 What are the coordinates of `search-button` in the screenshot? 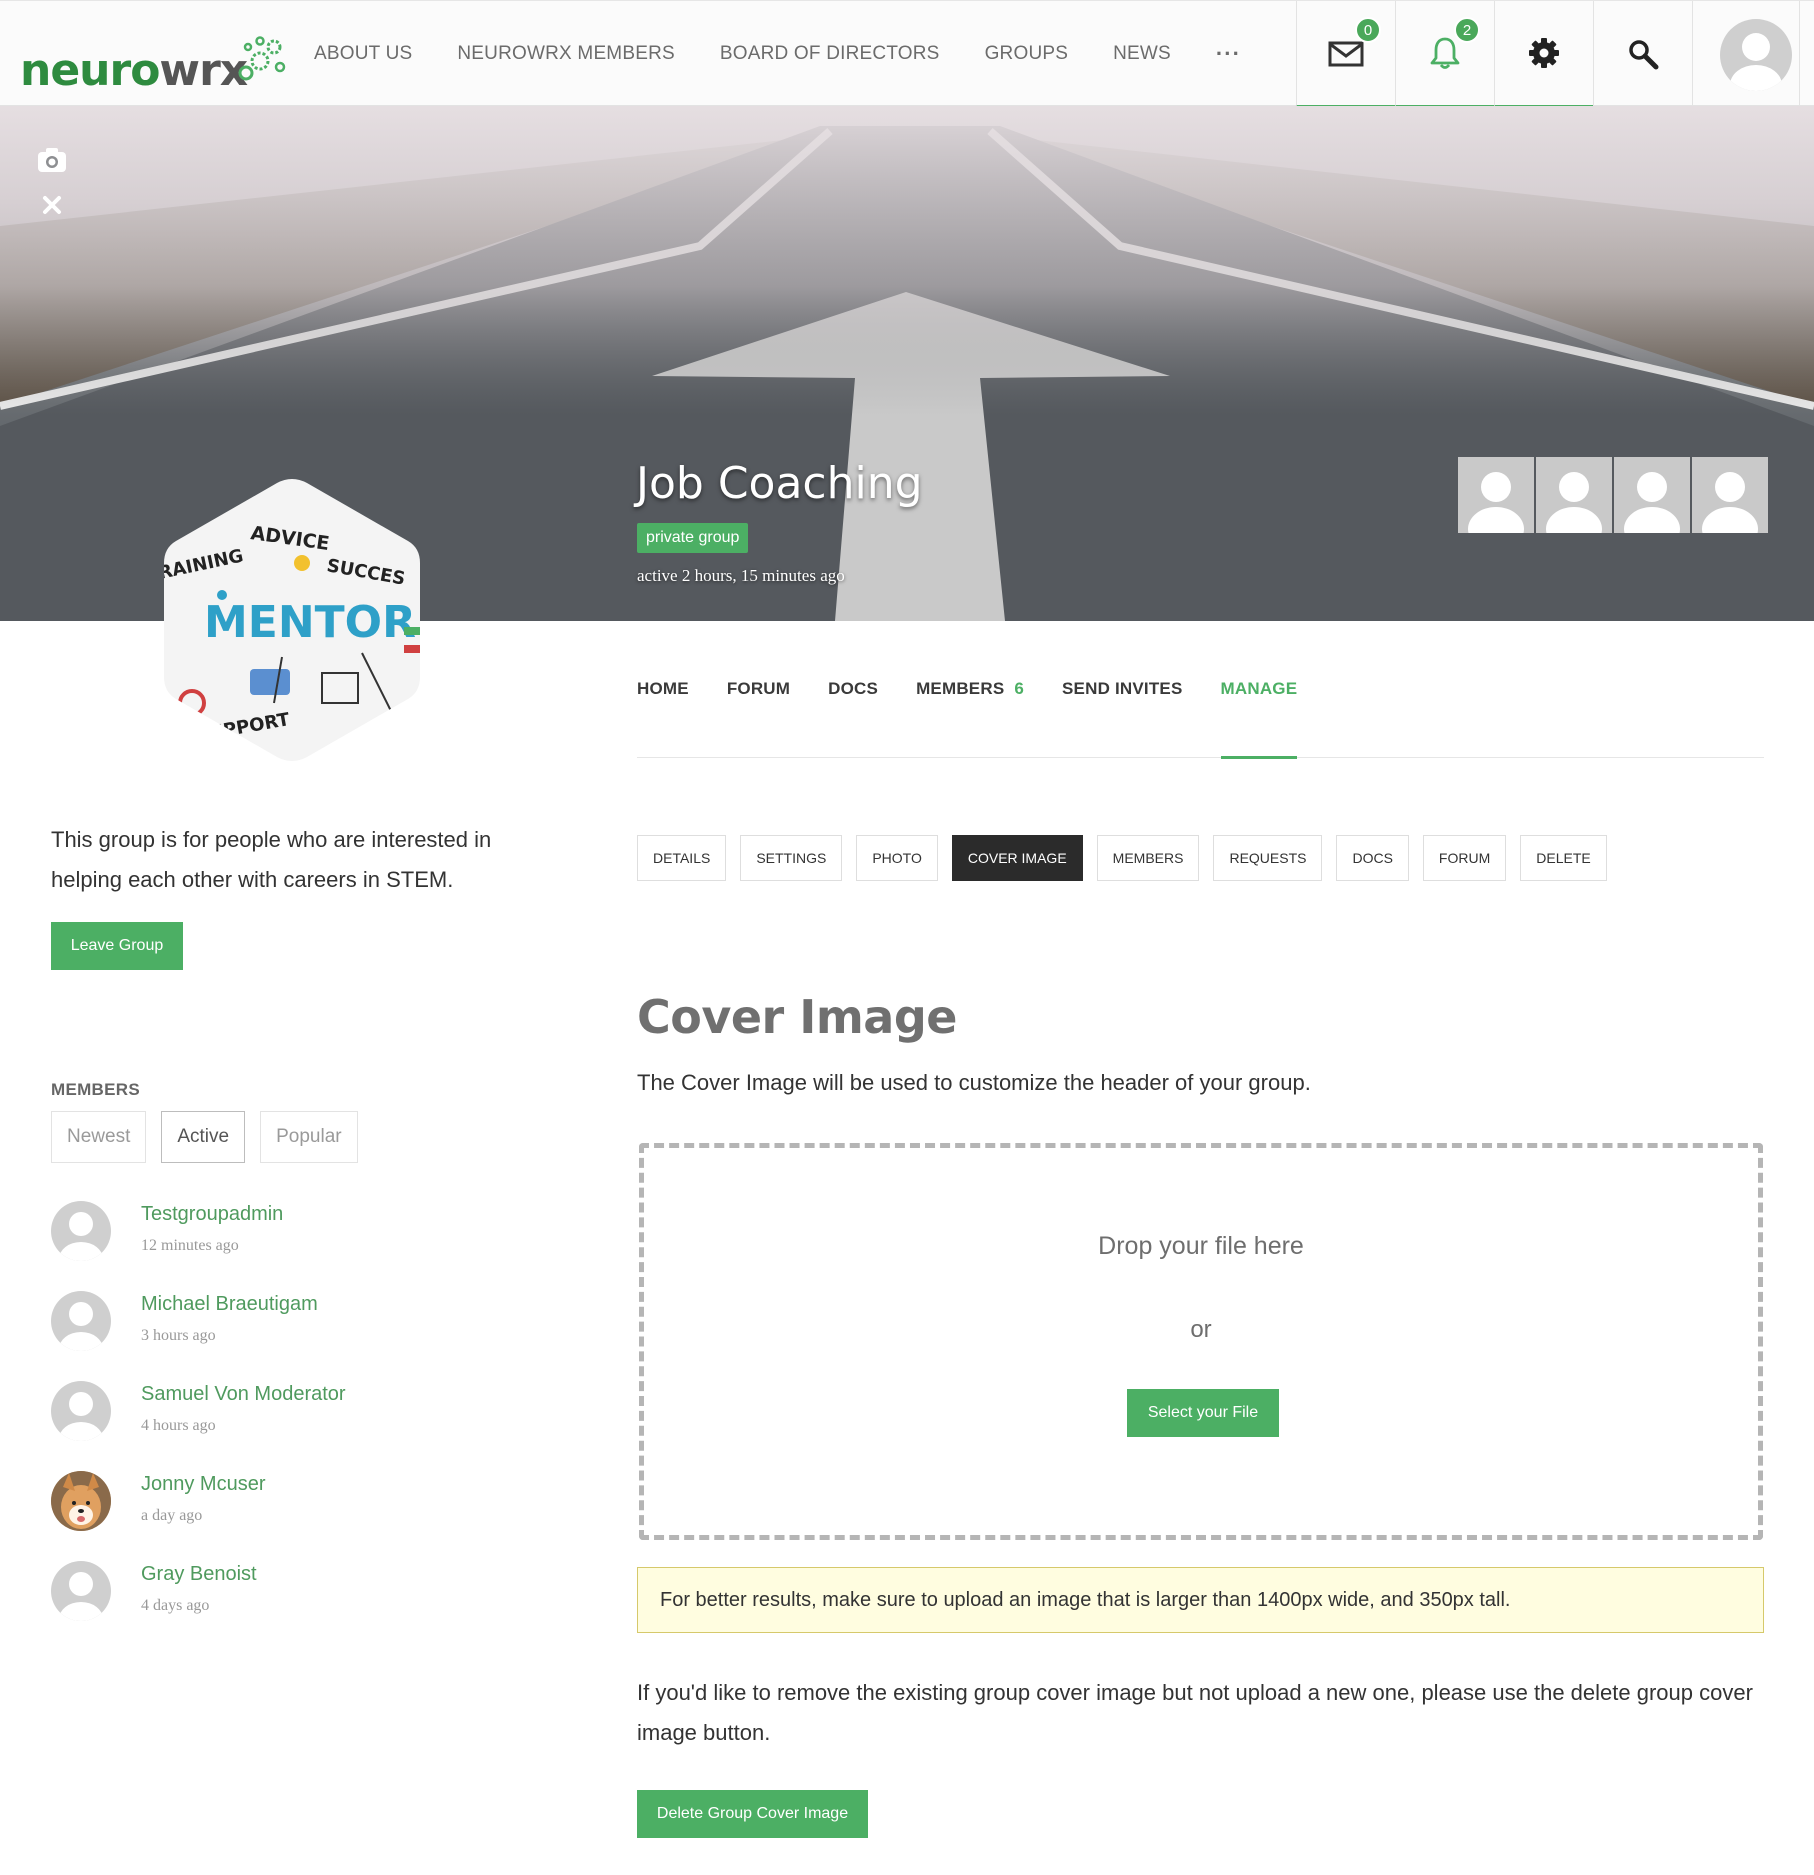 It's located at (1642, 54).